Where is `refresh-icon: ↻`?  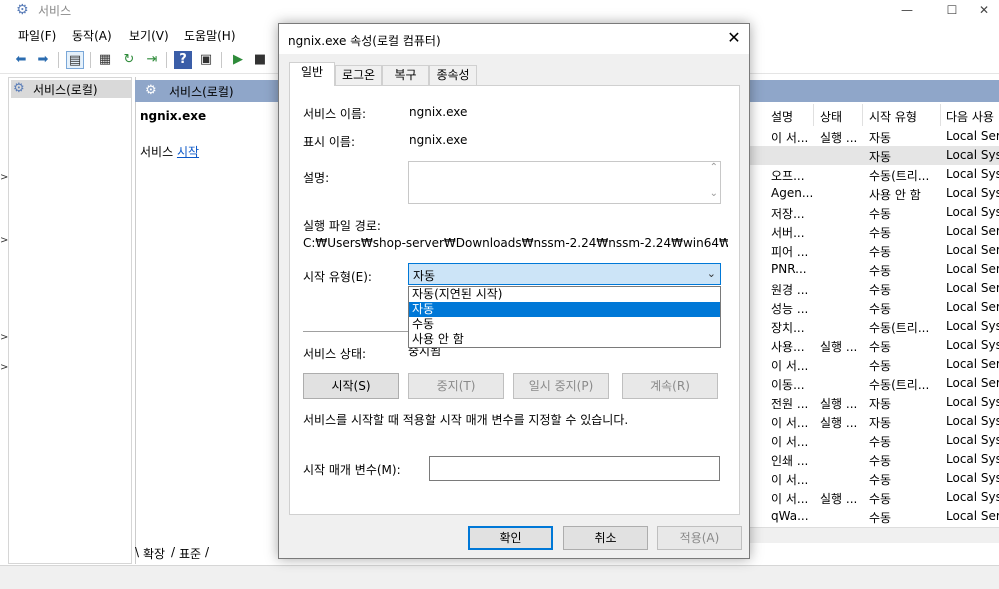 refresh-icon: ↻ is located at coordinates (129, 60).